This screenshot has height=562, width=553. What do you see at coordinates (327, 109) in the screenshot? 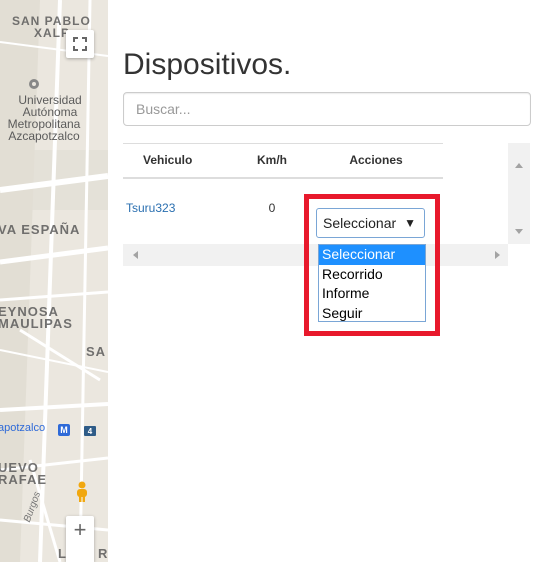
I see `search-input` at bounding box center [327, 109].